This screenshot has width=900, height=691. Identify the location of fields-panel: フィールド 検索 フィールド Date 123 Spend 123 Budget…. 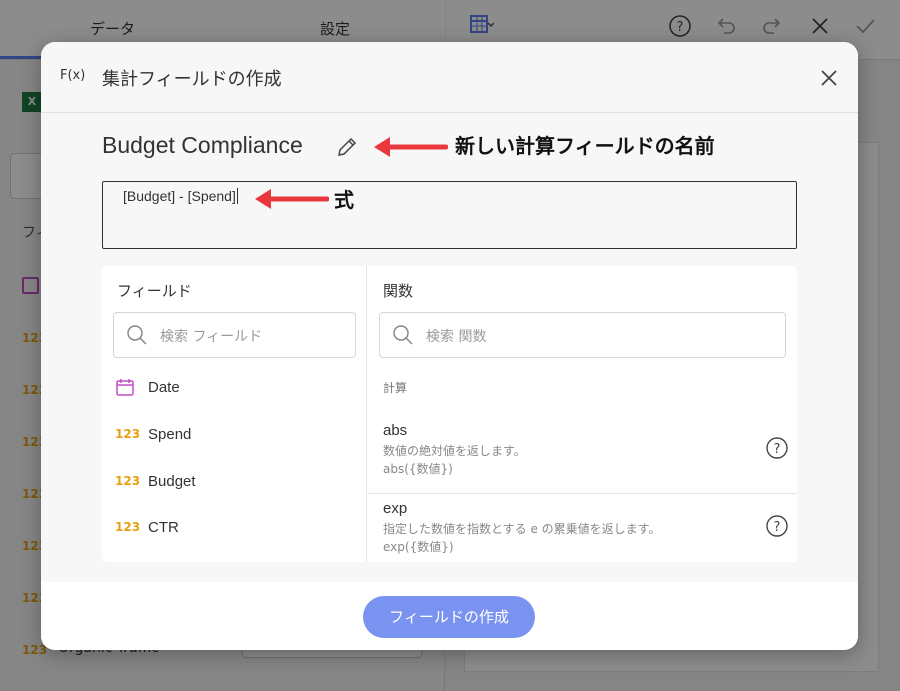
(234, 414).